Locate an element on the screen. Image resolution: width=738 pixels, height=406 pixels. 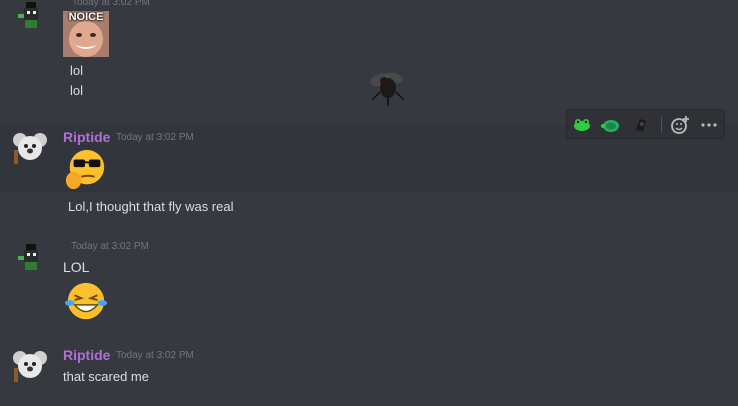
dark-reaction-icon is located at coordinates (641, 125).